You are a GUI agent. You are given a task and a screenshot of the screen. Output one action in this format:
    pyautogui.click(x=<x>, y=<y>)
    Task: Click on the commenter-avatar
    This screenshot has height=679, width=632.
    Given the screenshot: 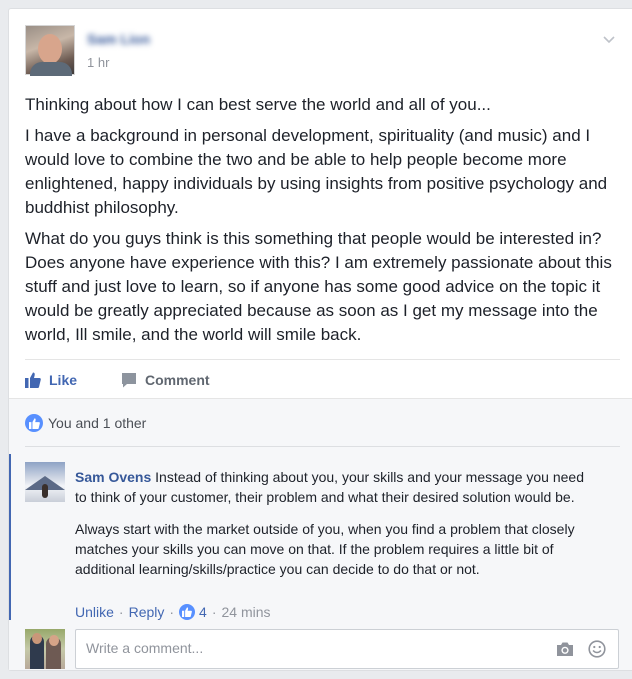 What is the action you would take?
    pyautogui.click(x=45, y=482)
    